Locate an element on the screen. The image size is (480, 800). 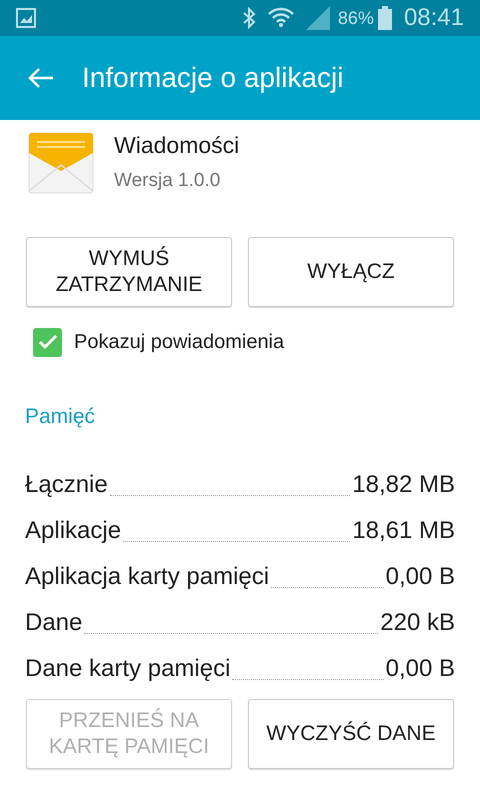
storage-value: 18,82 MB is located at coordinates (403, 485).